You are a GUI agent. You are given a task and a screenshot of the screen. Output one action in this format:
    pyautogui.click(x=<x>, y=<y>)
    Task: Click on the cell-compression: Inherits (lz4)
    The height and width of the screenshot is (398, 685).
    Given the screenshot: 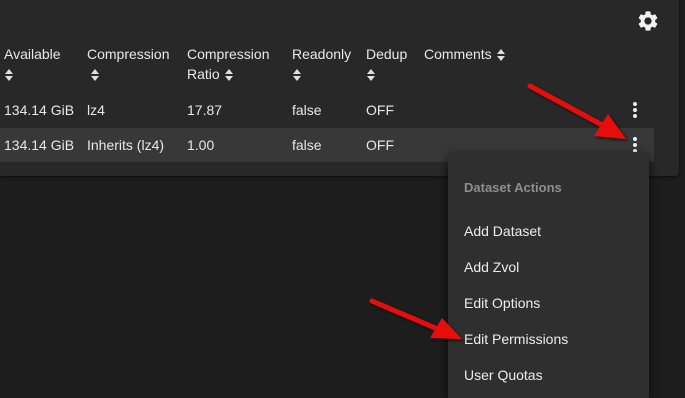 What is the action you would take?
    pyautogui.click(x=126, y=145)
    